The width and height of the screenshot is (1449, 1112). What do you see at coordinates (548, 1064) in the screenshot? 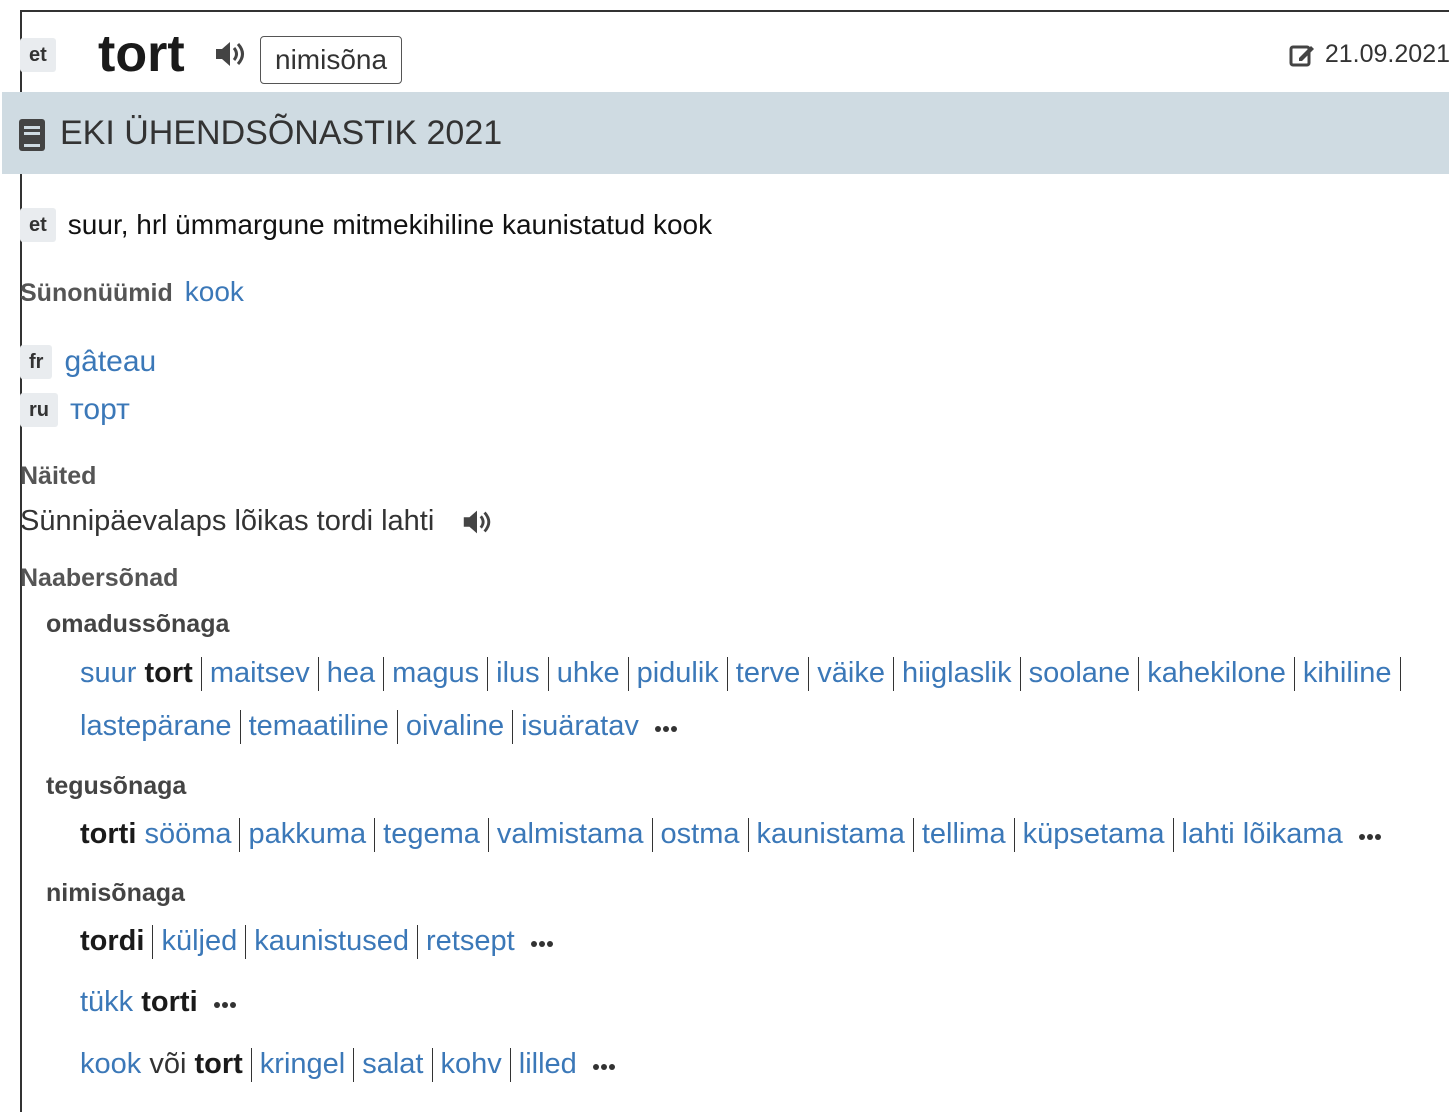
I see `collocation-word: lilled` at bounding box center [548, 1064].